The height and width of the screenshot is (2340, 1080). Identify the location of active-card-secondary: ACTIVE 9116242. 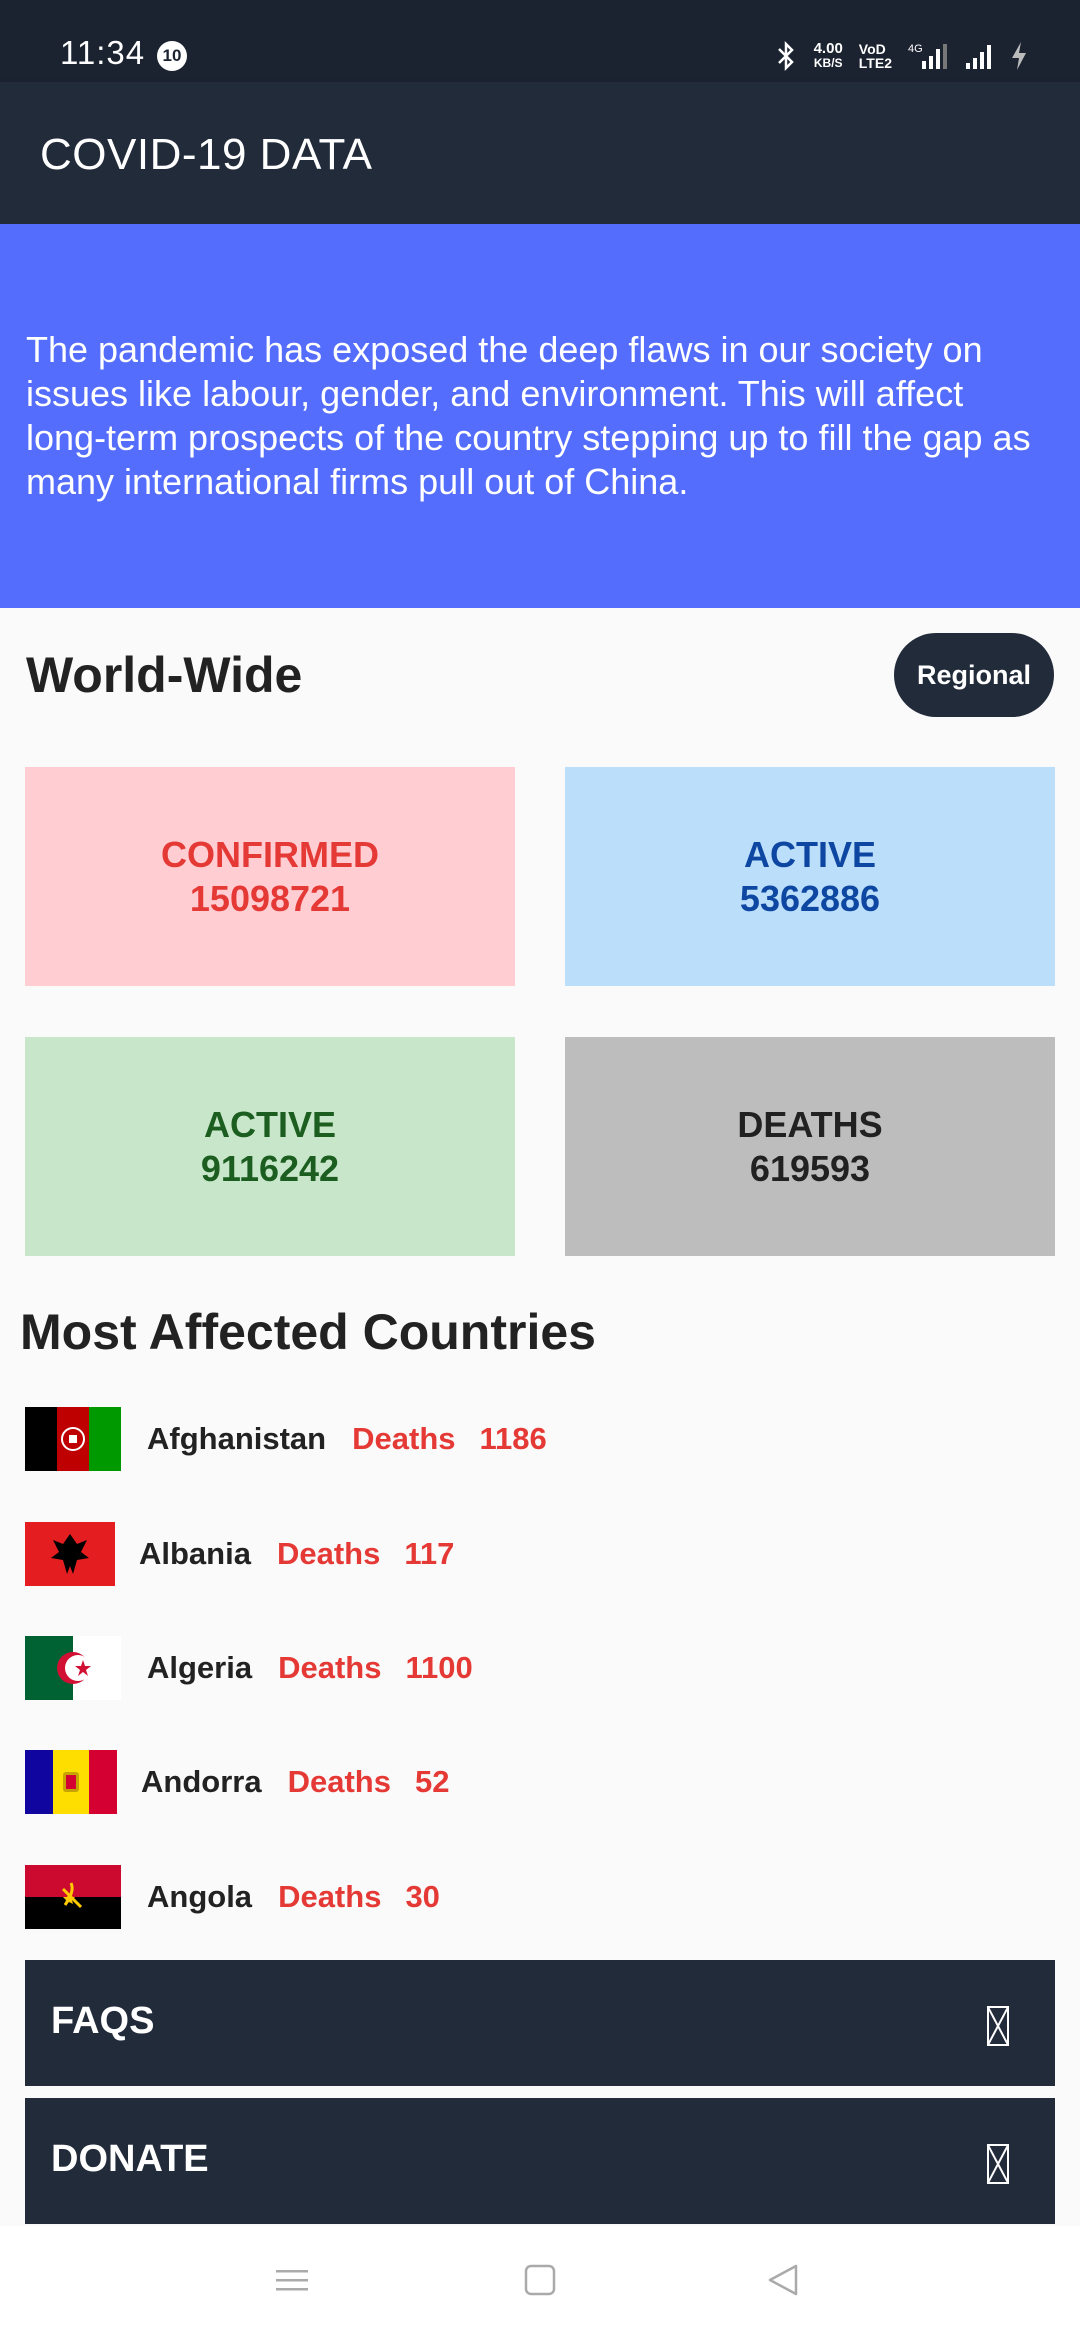
(270, 1146).